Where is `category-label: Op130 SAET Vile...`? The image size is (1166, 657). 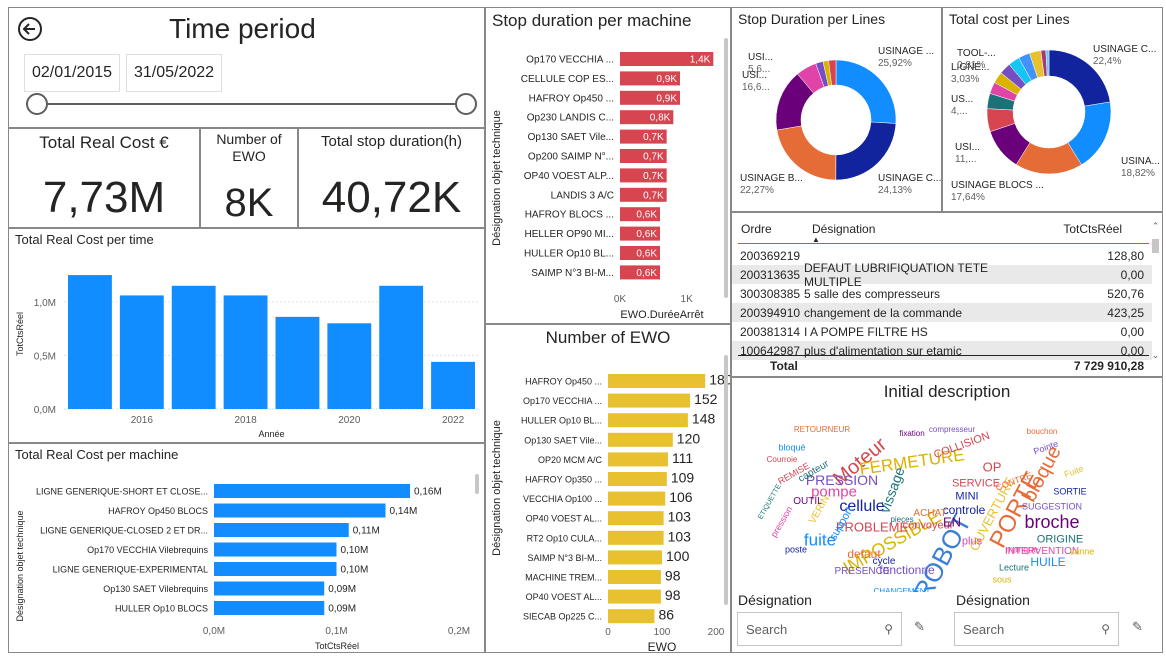
category-label: Op130 SAET Vile... is located at coordinates (571, 137).